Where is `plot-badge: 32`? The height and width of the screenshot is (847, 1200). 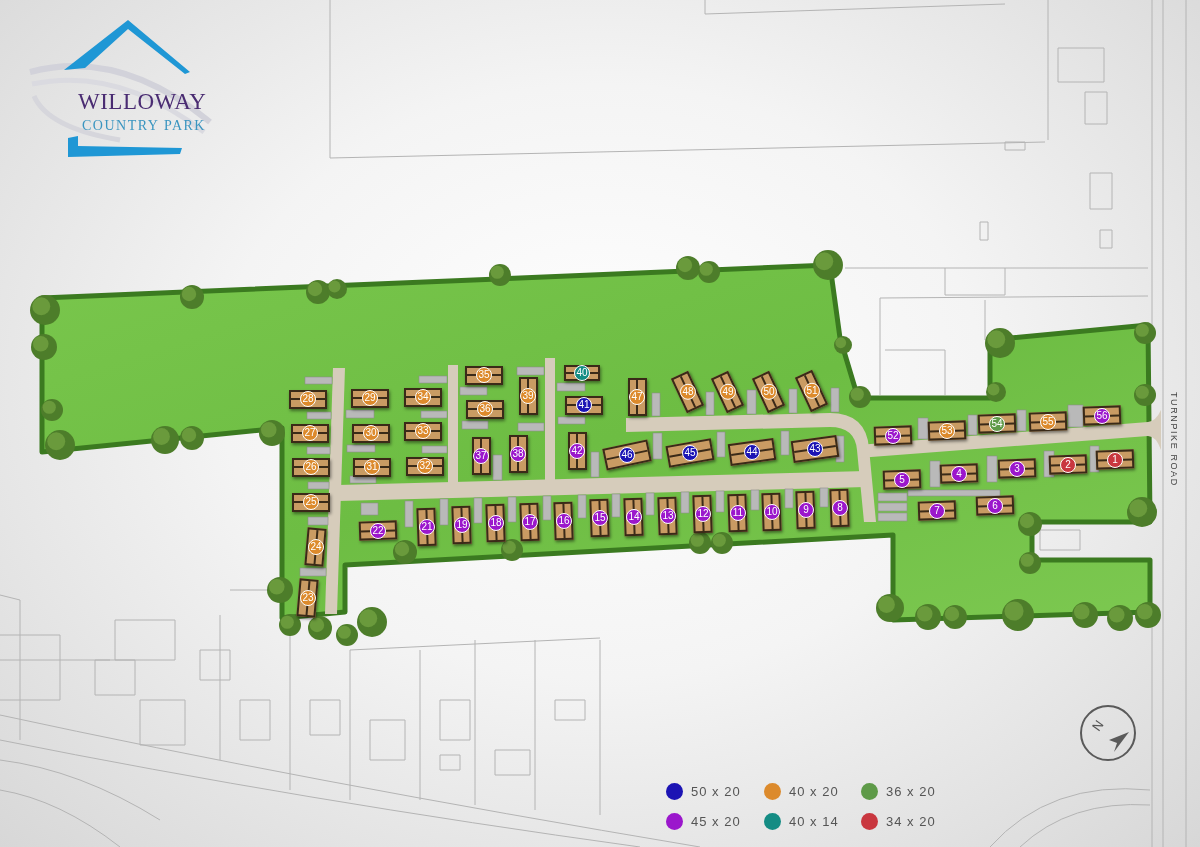
plot-badge: 32 is located at coordinates (425, 466).